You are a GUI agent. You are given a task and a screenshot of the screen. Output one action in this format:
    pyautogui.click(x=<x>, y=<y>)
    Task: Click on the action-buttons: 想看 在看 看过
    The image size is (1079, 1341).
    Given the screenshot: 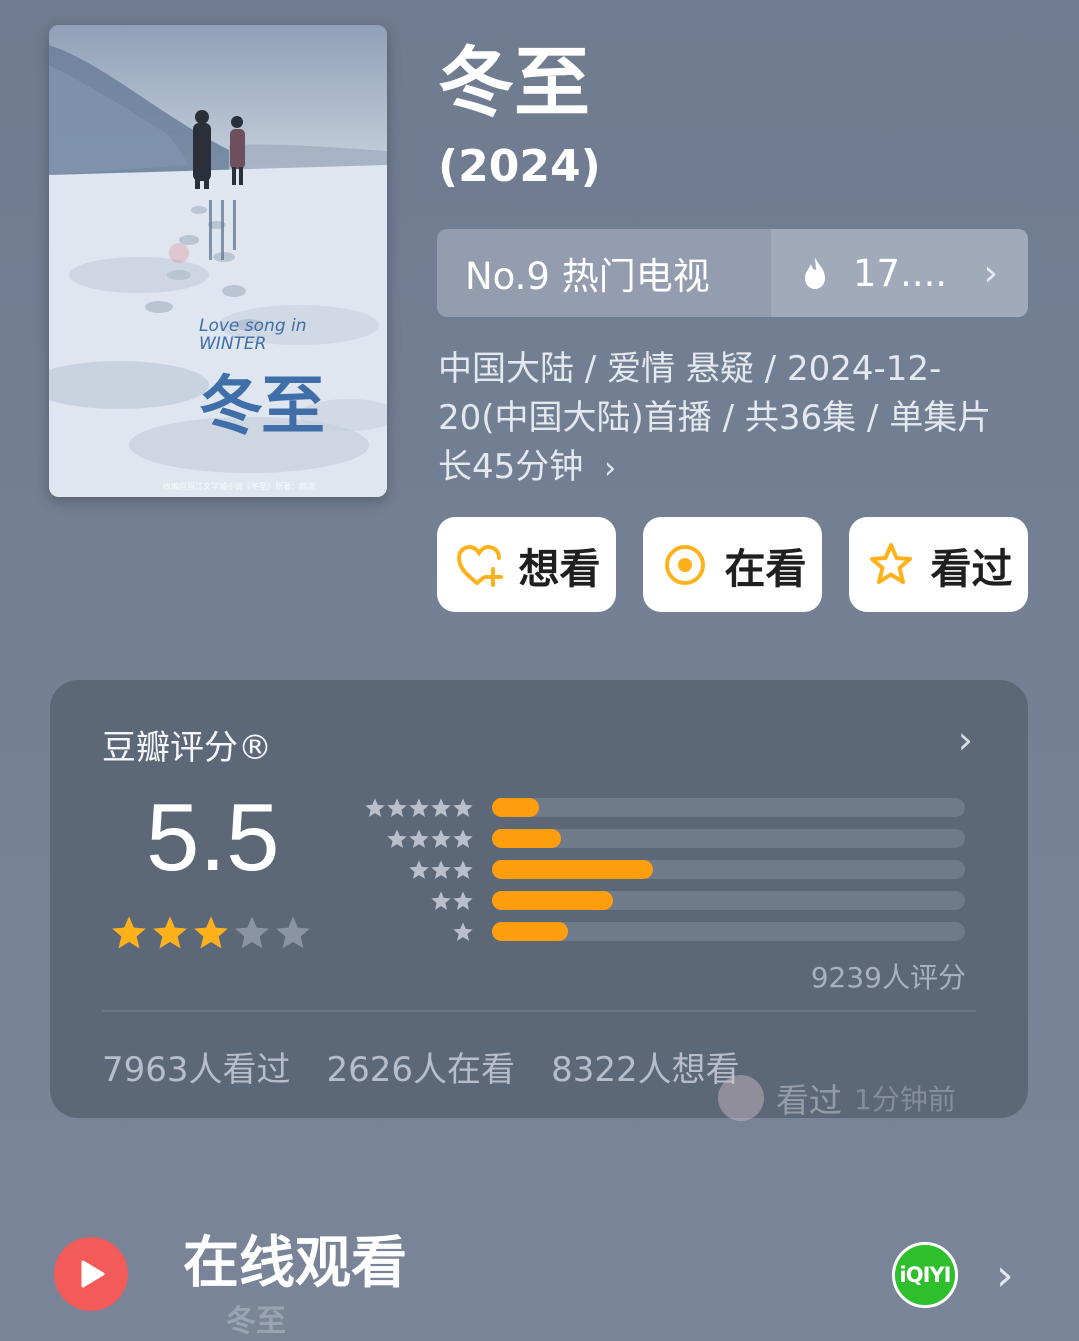 What is the action you would take?
    pyautogui.click(x=732, y=564)
    